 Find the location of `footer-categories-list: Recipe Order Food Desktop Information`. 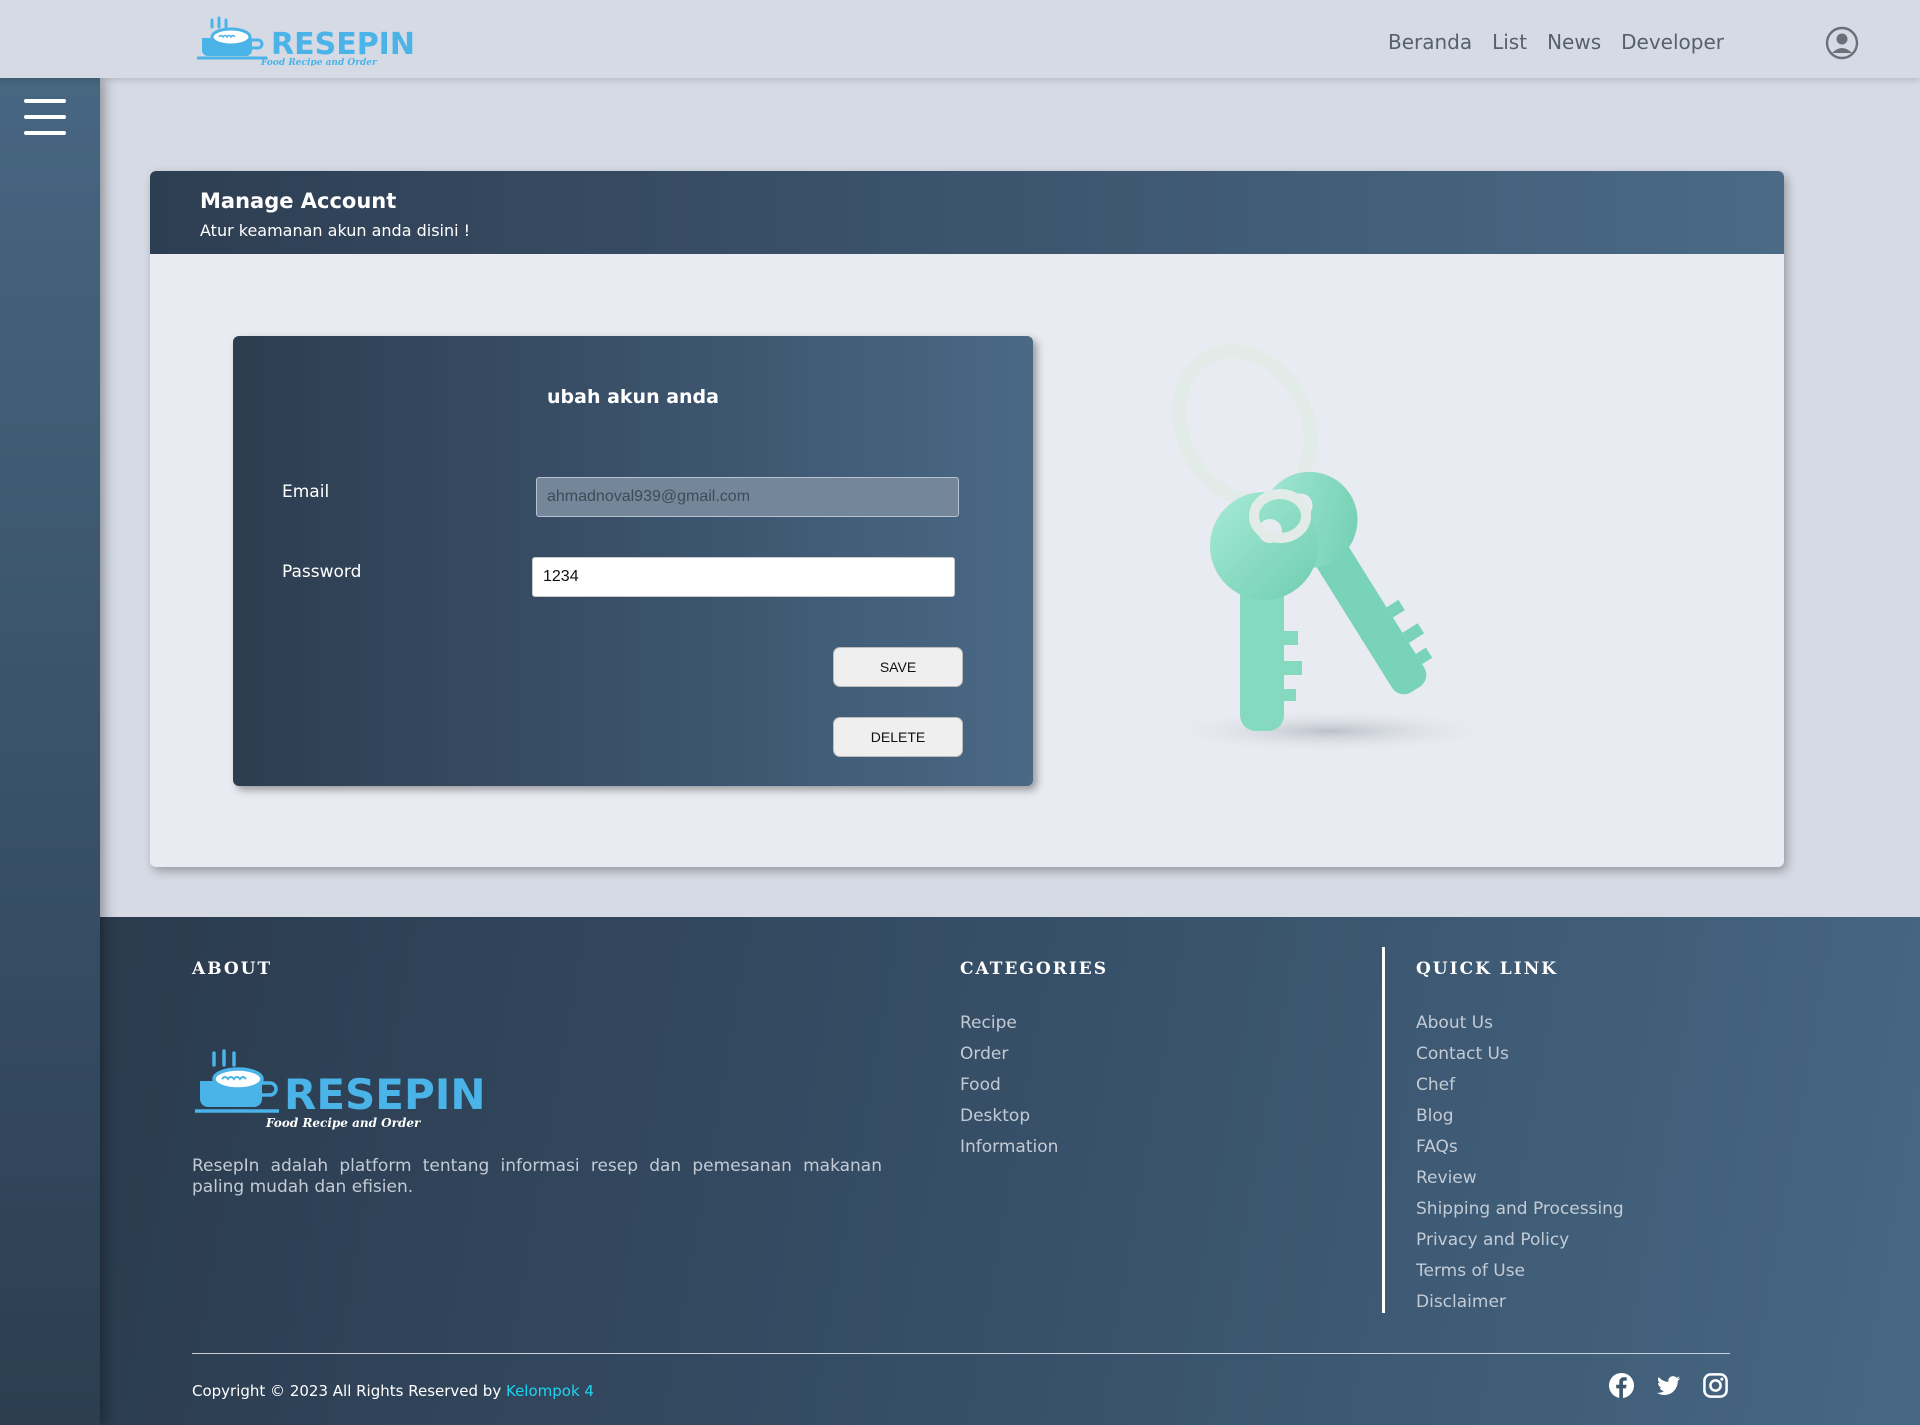

footer-categories-list: Recipe Order Food Desktop Information is located at coordinates (1009, 1090).